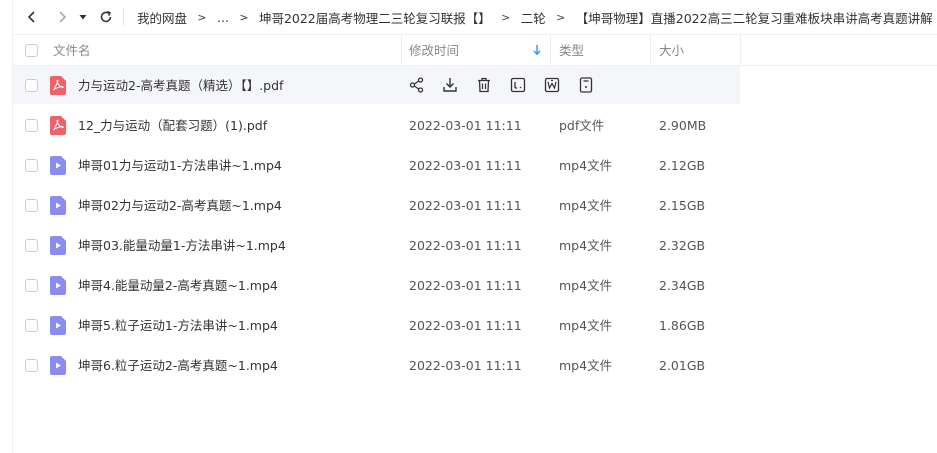  I want to click on refresh-button, so click(106, 17).